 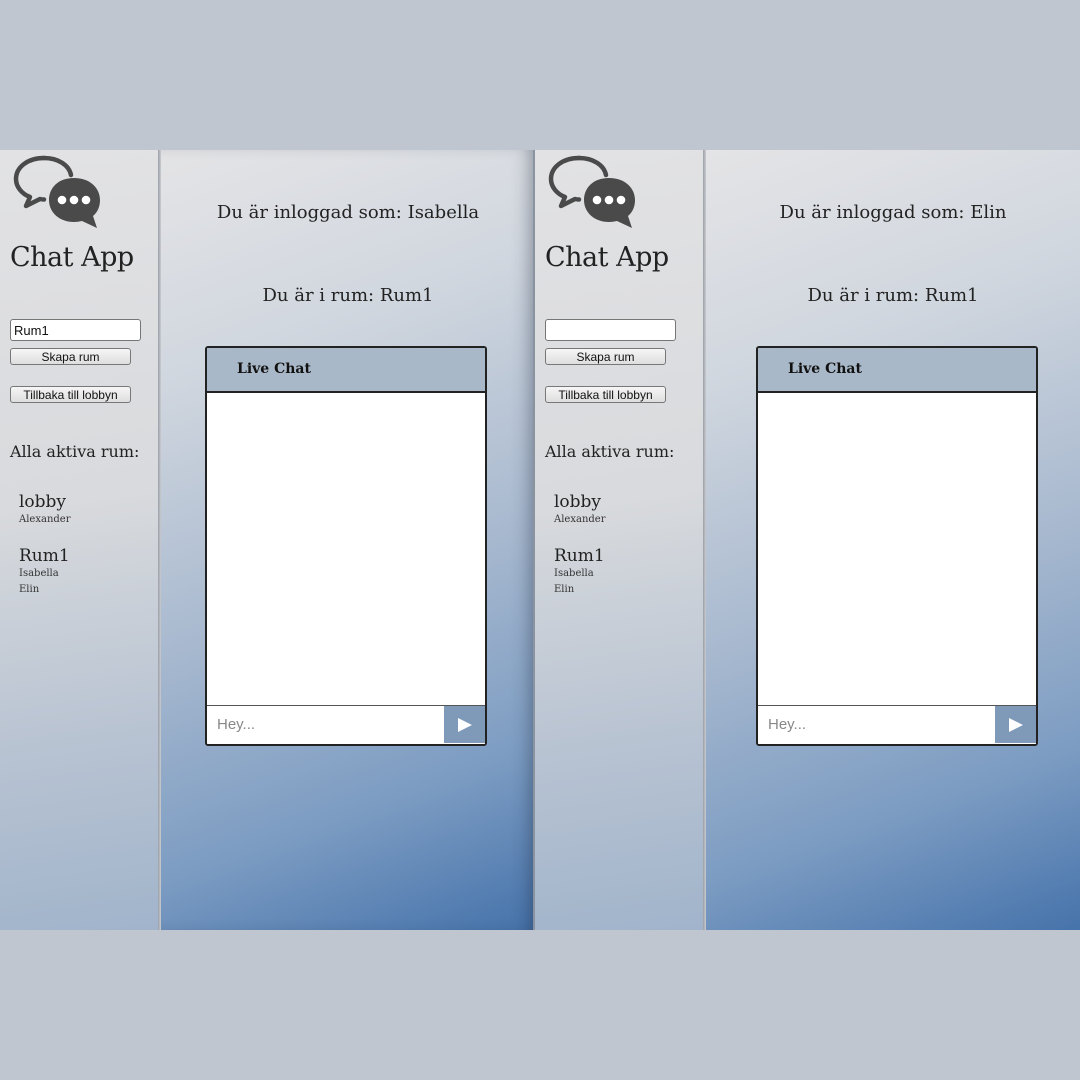 I want to click on logged-in-status: Du är inloggad som: Isabella, so click(x=348, y=212).